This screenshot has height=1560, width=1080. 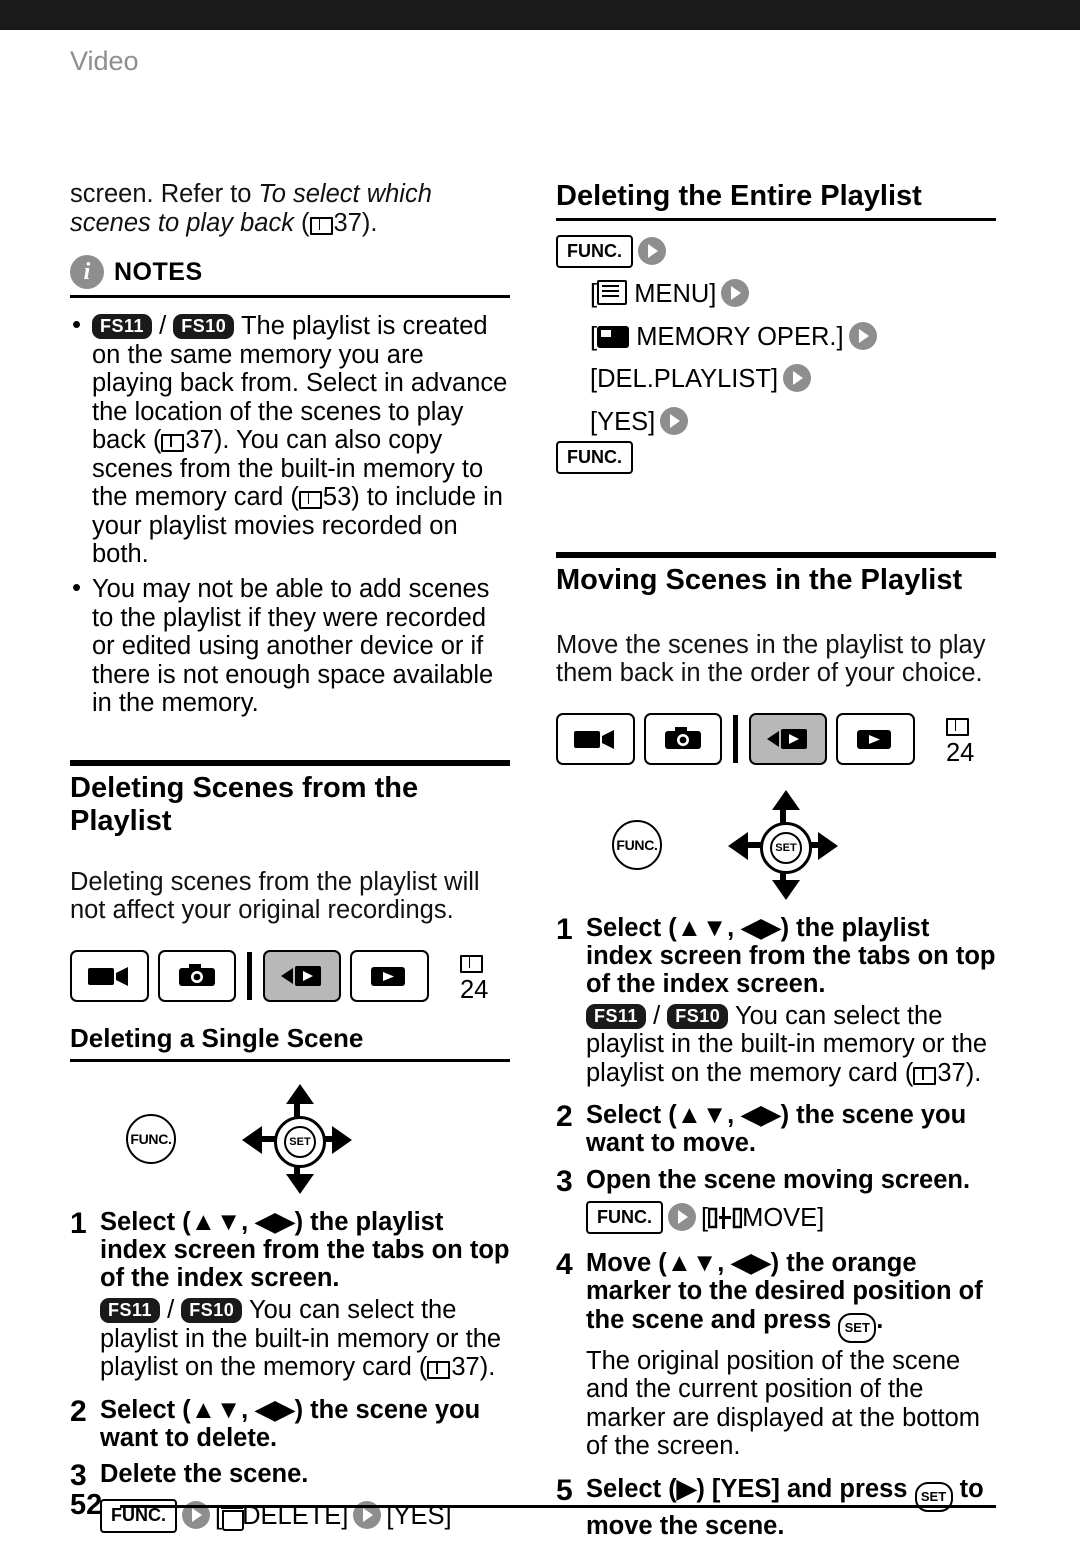 I want to click on set-button: SET, so click(x=857, y=1327).